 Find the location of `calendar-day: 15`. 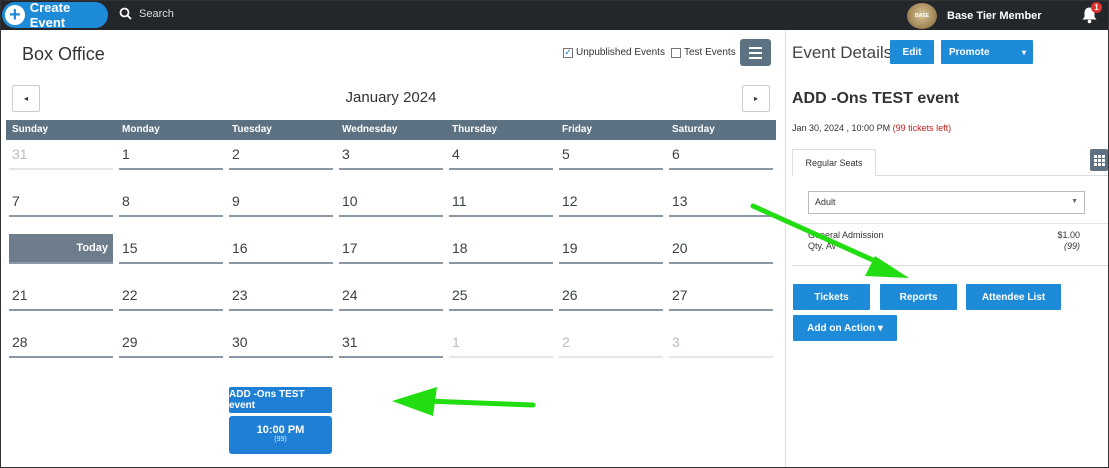

calendar-day: 15 is located at coordinates (171, 249).